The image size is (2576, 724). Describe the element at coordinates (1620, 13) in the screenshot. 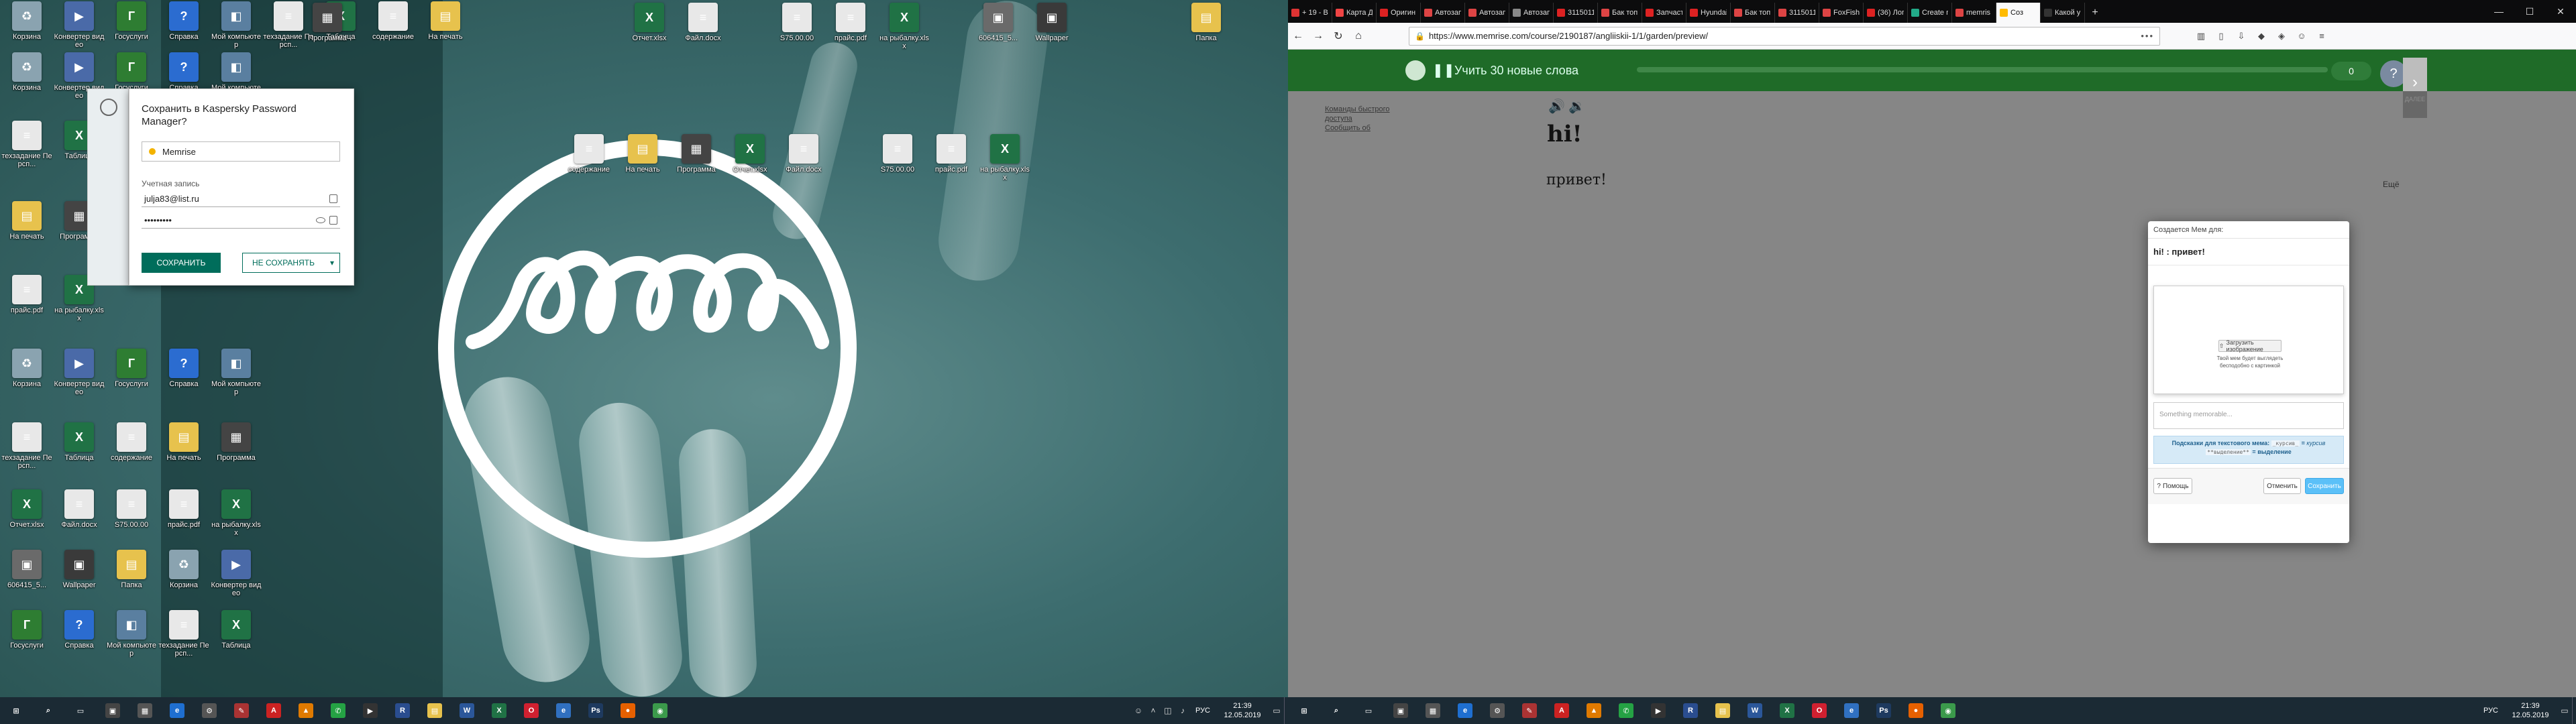

I see `browser-tab: Бак топ` at that location.